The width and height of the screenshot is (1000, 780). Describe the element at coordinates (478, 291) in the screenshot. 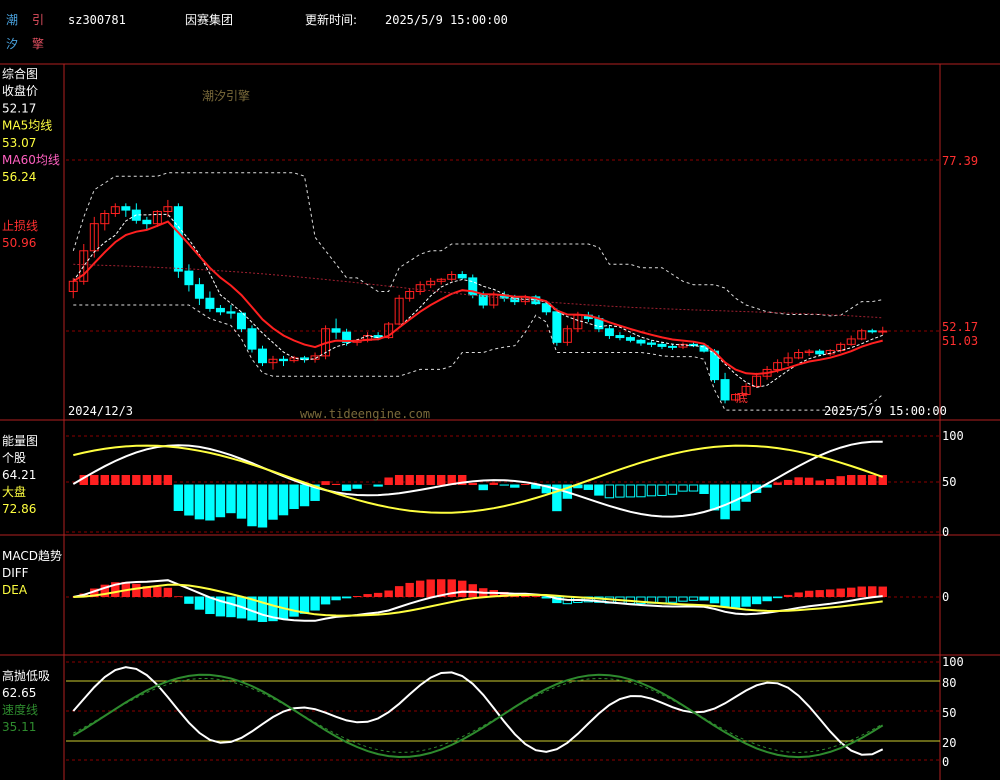

I see `ma60-line` at that location.